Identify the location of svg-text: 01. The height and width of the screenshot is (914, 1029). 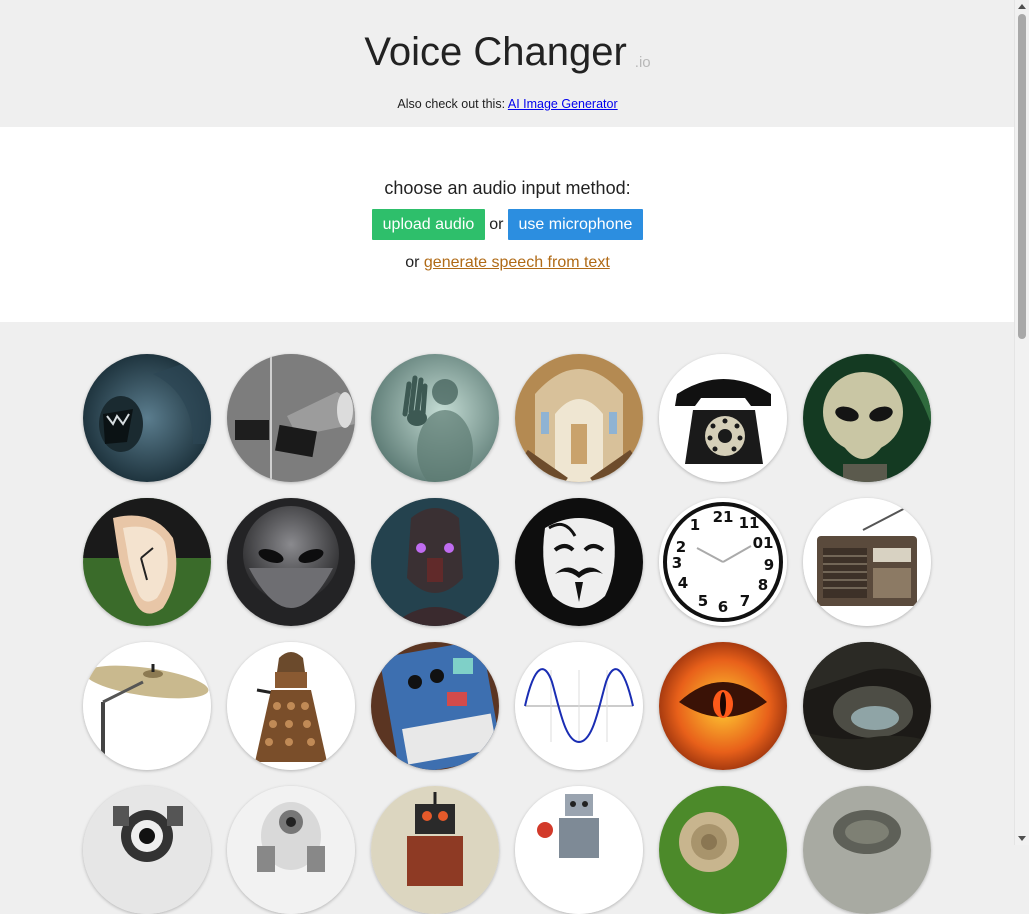
(763, 543).